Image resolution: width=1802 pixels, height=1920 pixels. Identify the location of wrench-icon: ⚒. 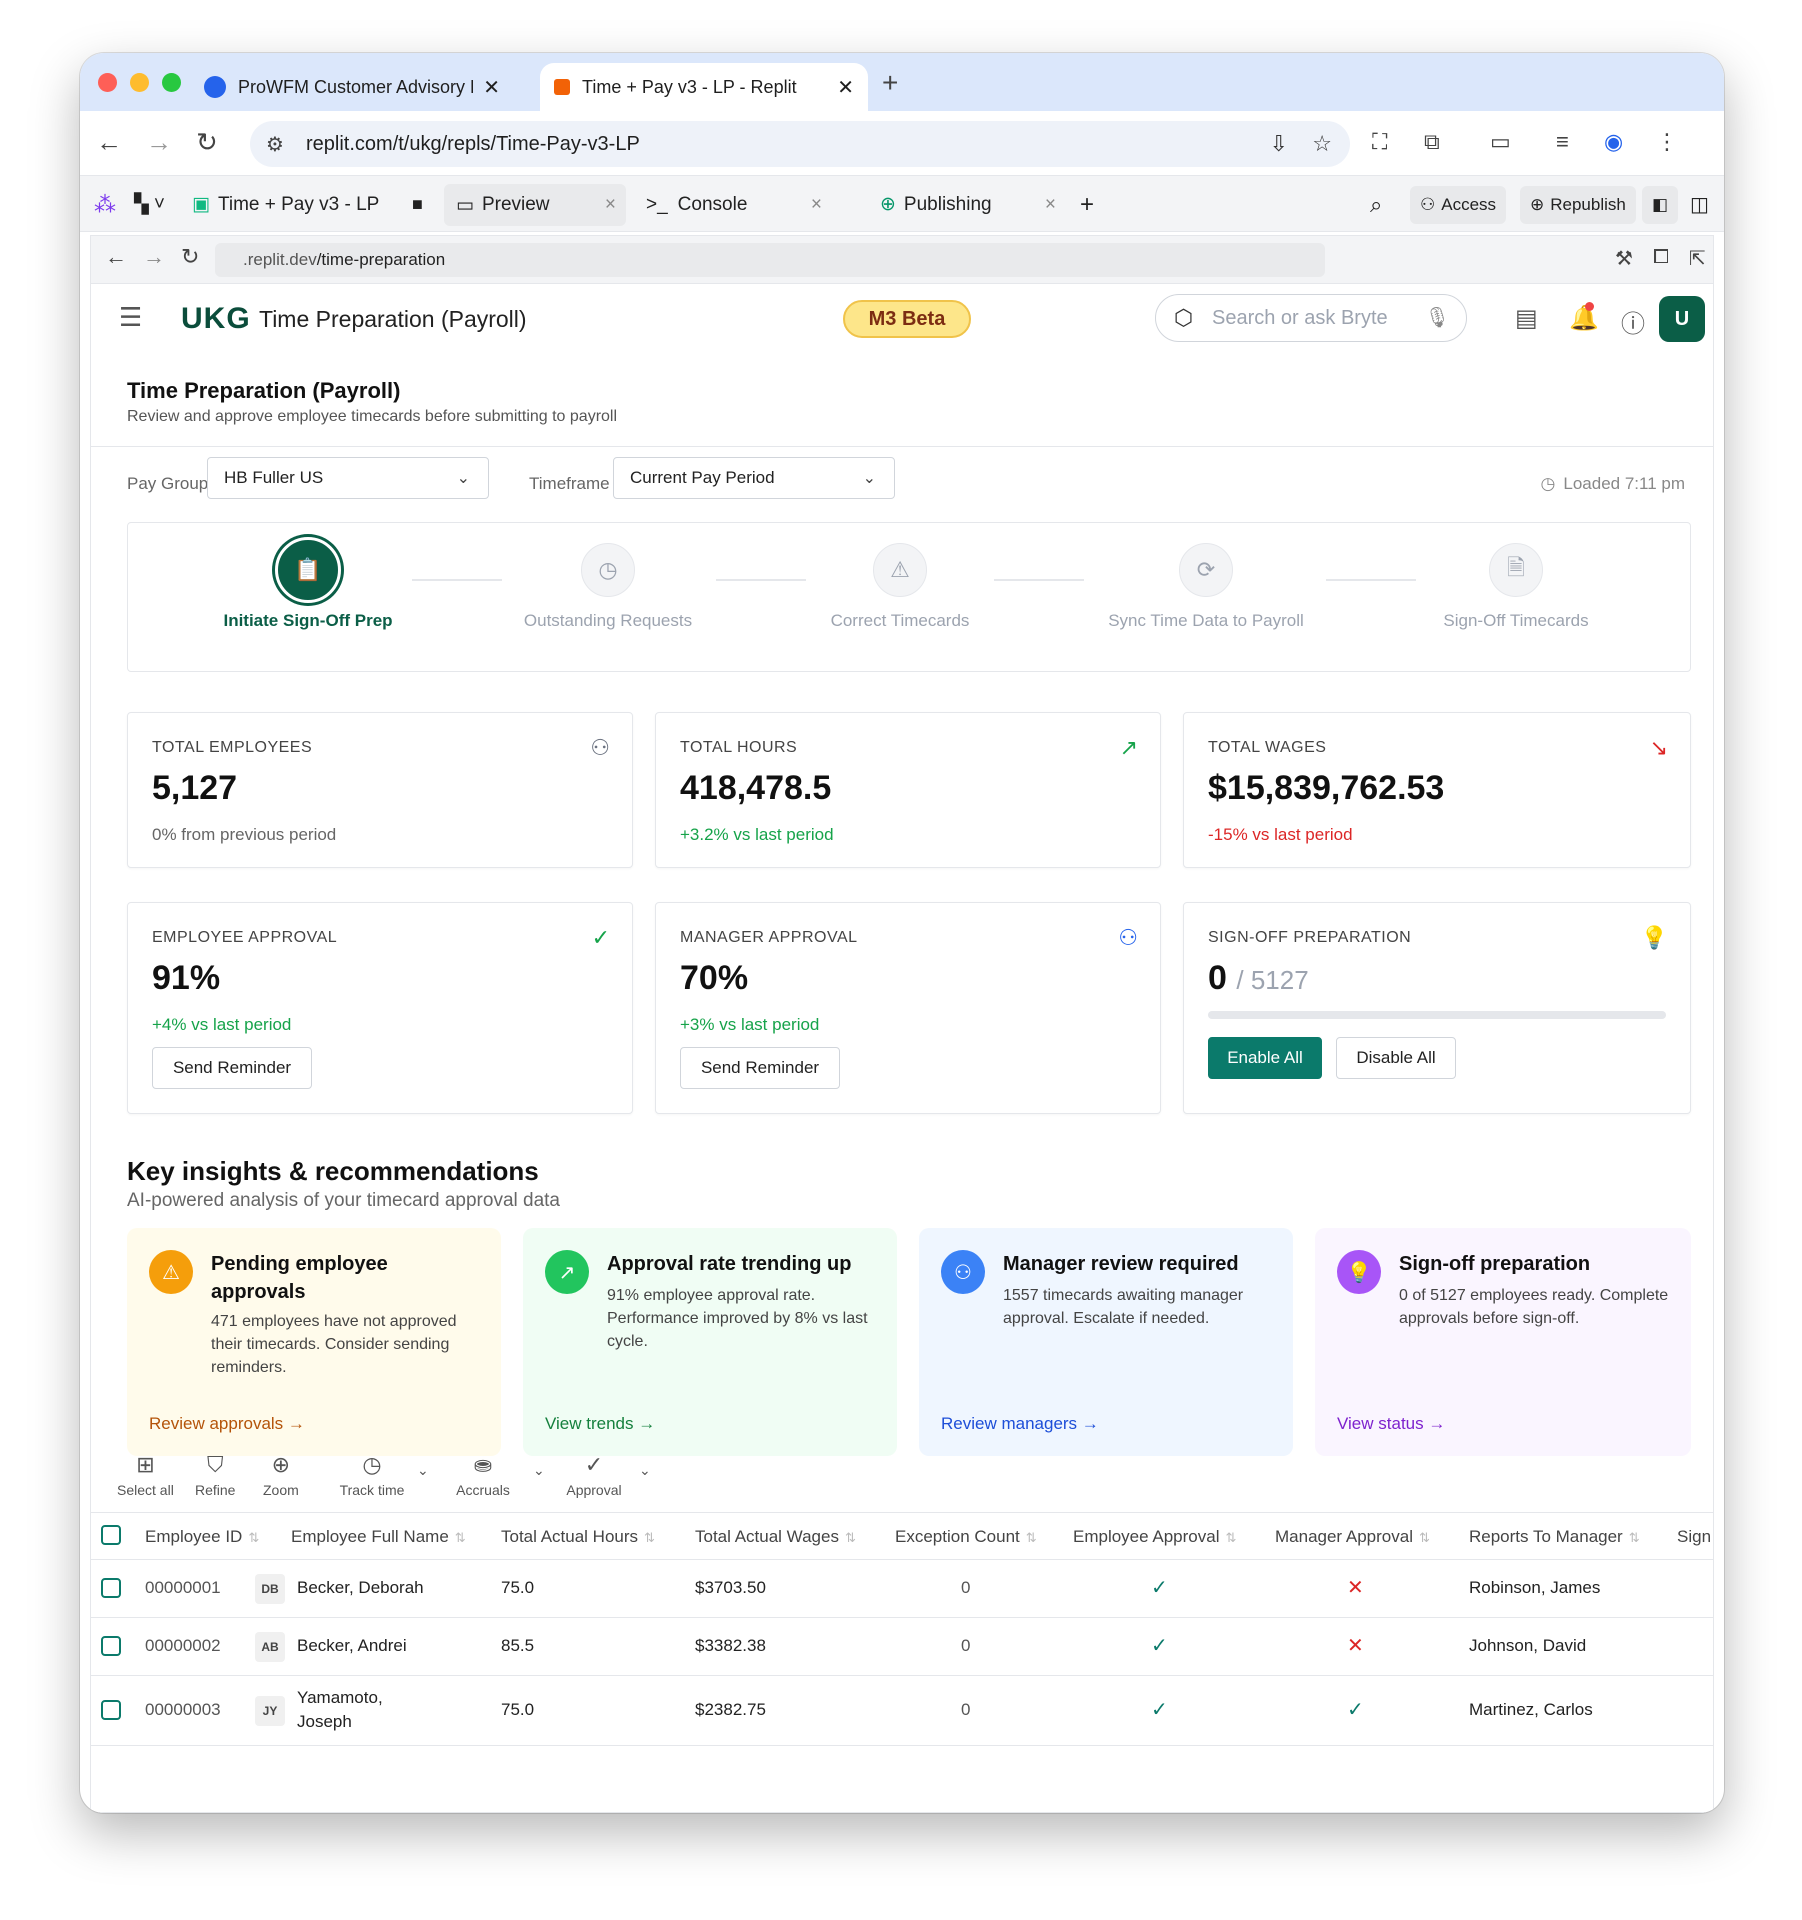
(1624, 258).